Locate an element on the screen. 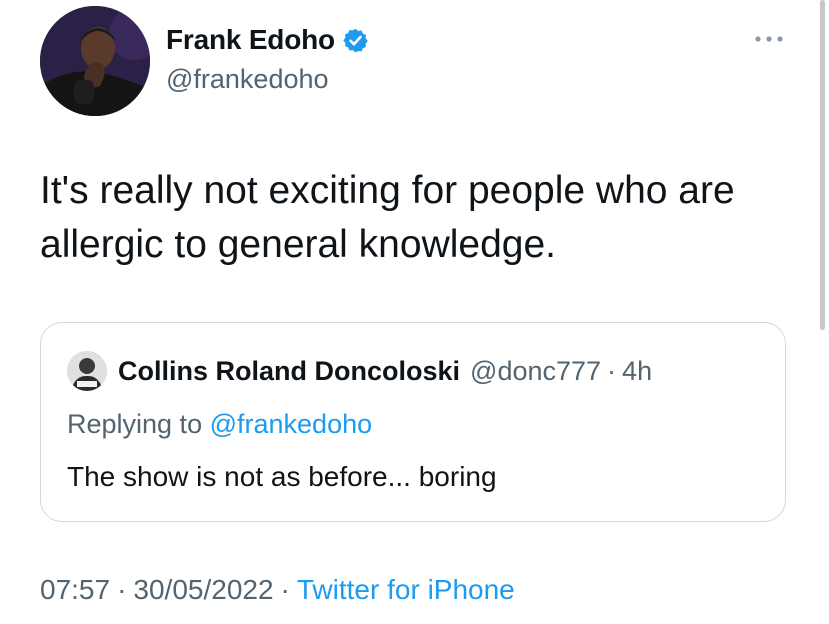  quoted-author-name: Collins Roland Doncoloski is located at coordinates (289, 370).